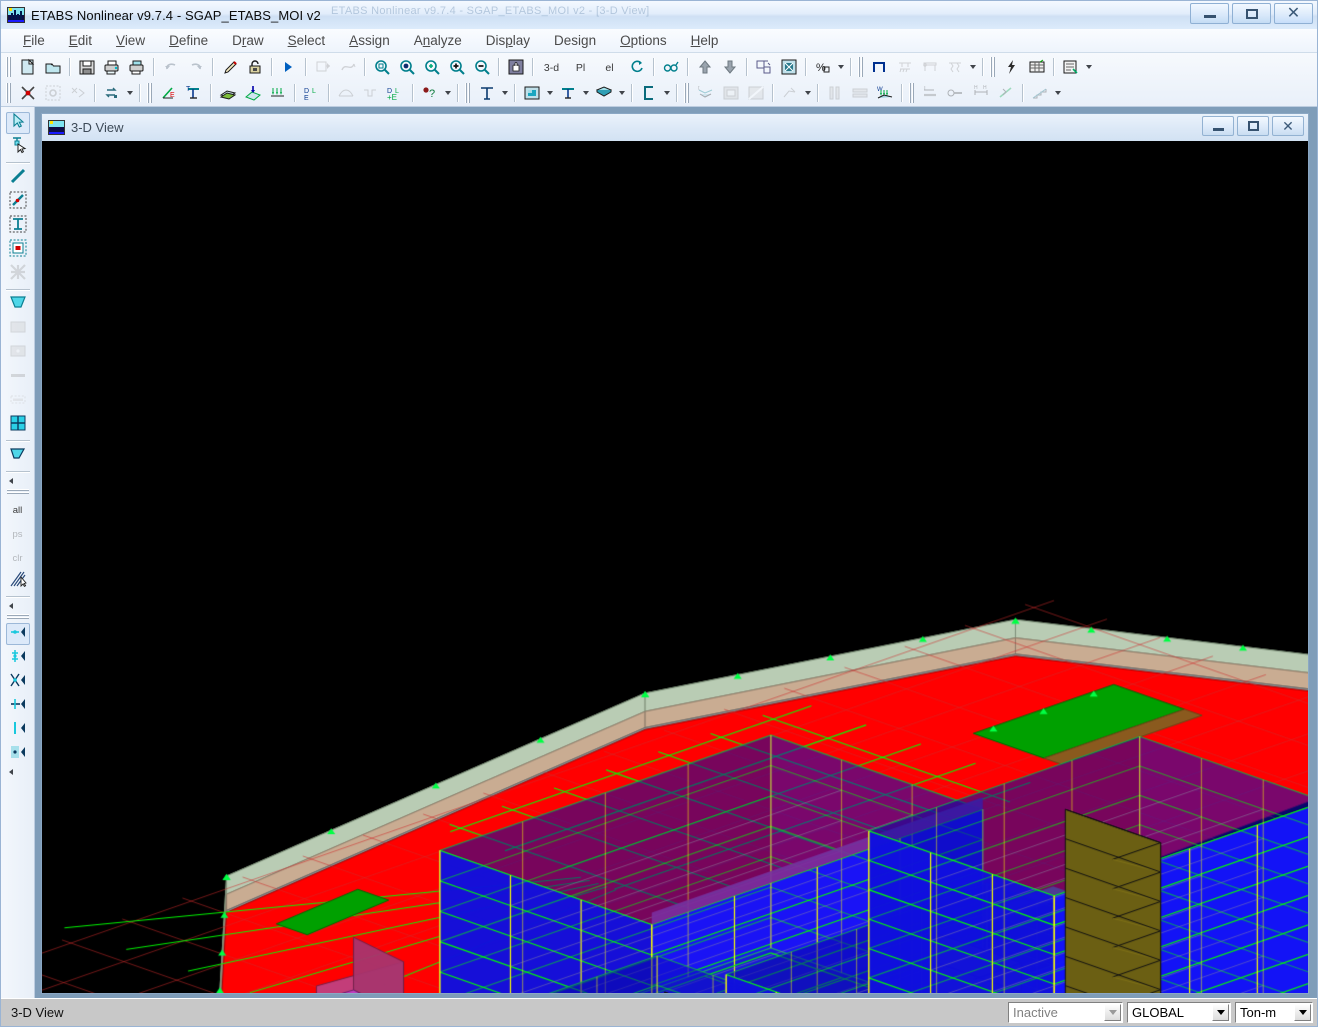 The height and width of the screenshot is (1027, 1318). What do you see at coordinates (704, 67) in the screenshot?
I see `story-up-button` at bounding box center [704, 67].